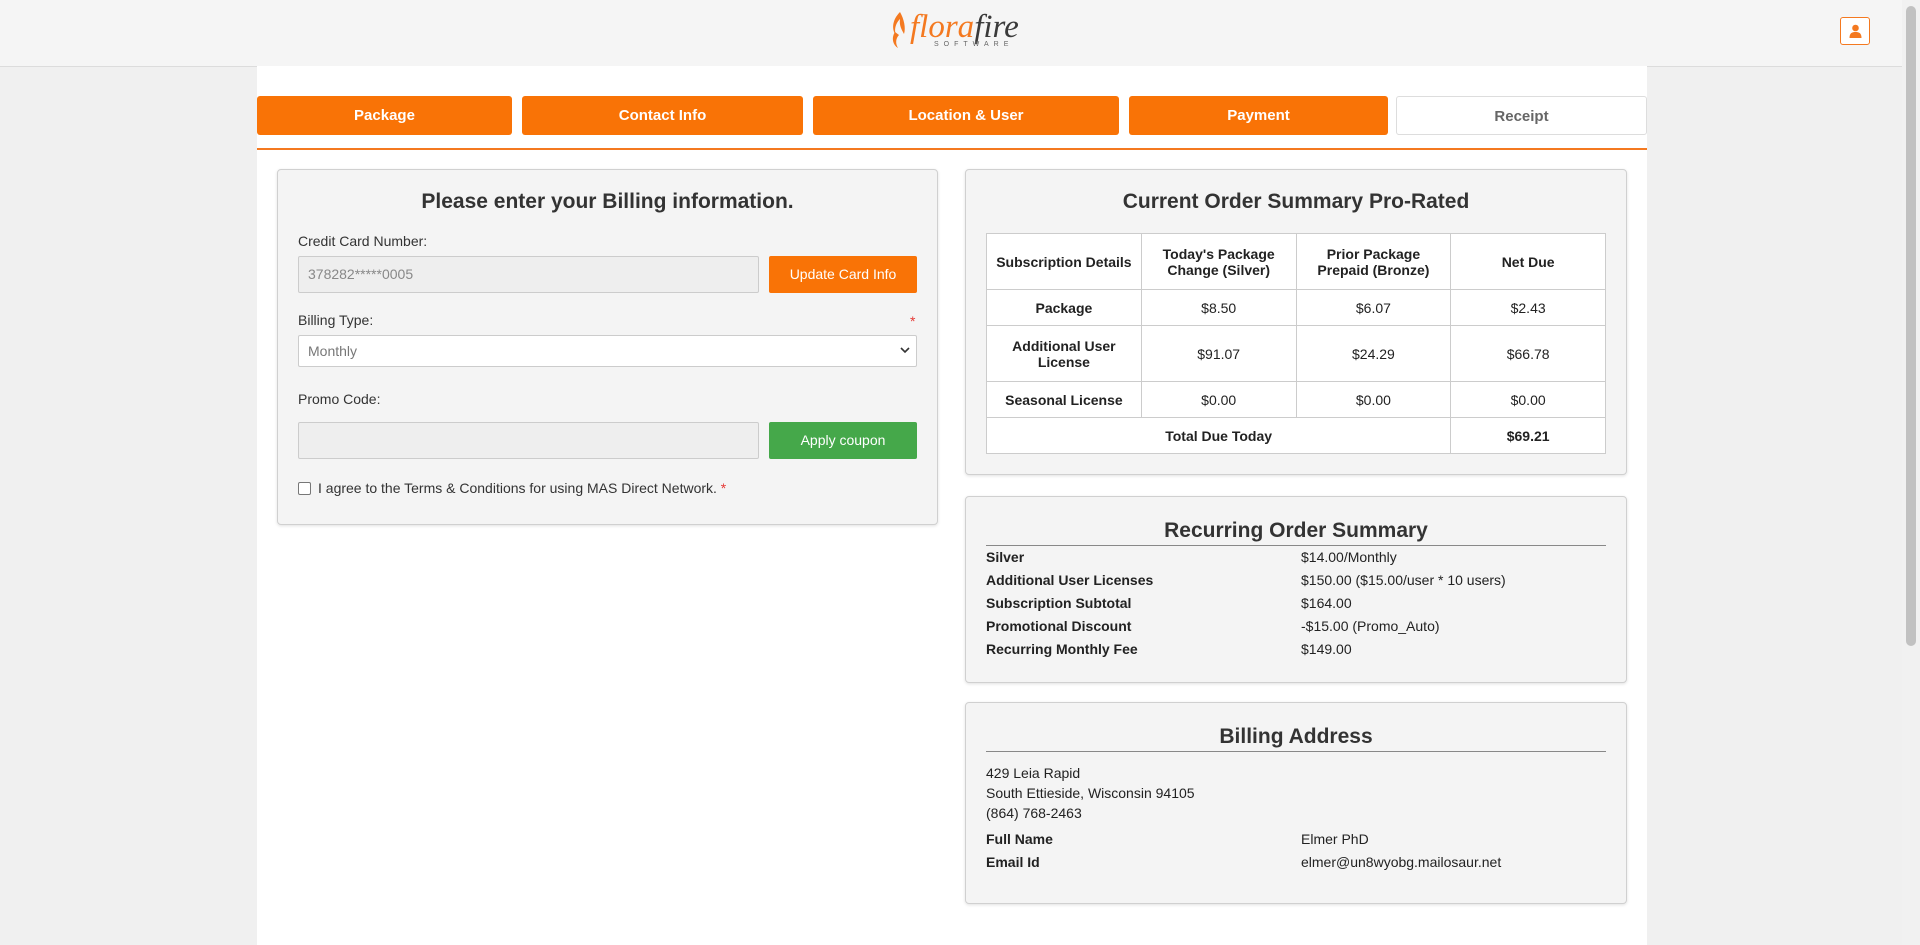 The image size is (1920, 945). What do you see at coordinates (528, 274) in the screenshot?
I see `credit-card-input: 378282*****0005` at bounding box center [528, 274].